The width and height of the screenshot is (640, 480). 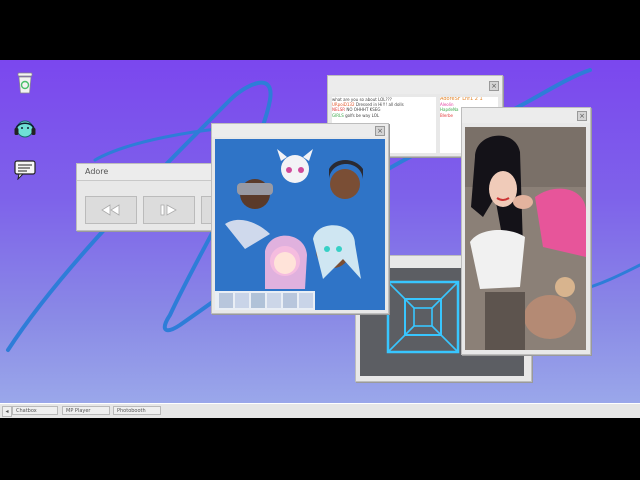 I want to click on headphones-app-icon, so click(x=25, y=129).